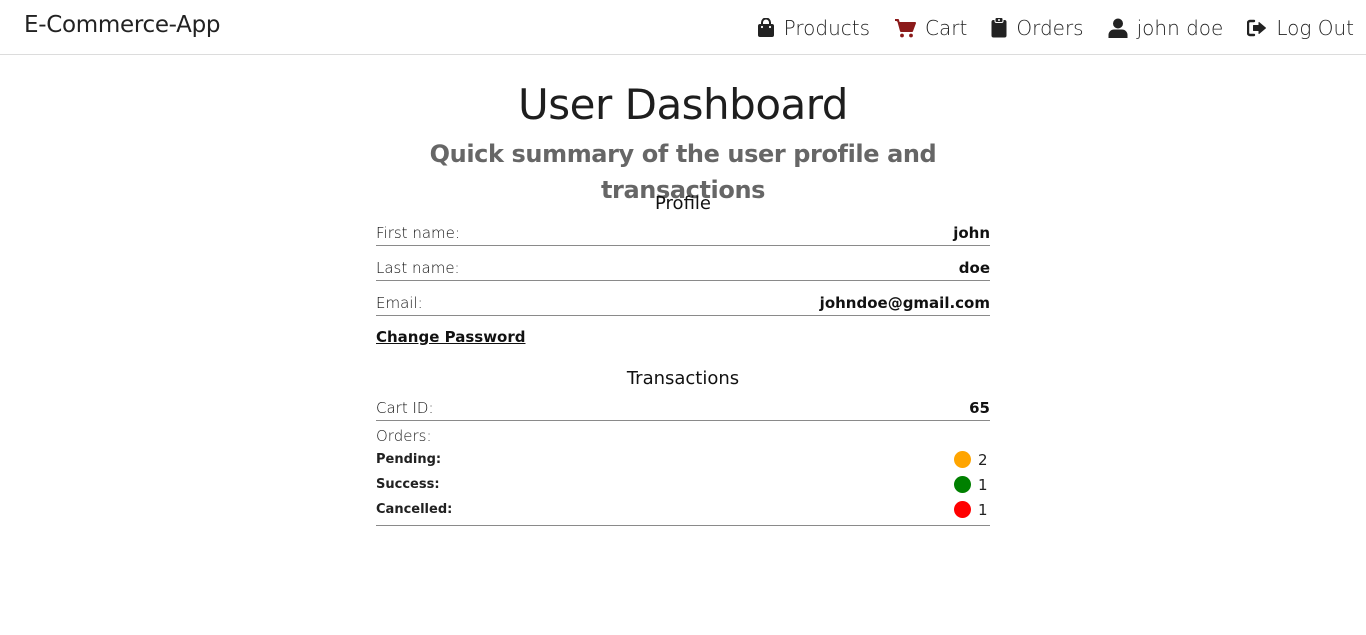 The height and width of the screenshot is (635, 1366). Describe the element at coordinates (414, 509) in the screenshot. I see `cancelled-label: Cancelled:` at that location.